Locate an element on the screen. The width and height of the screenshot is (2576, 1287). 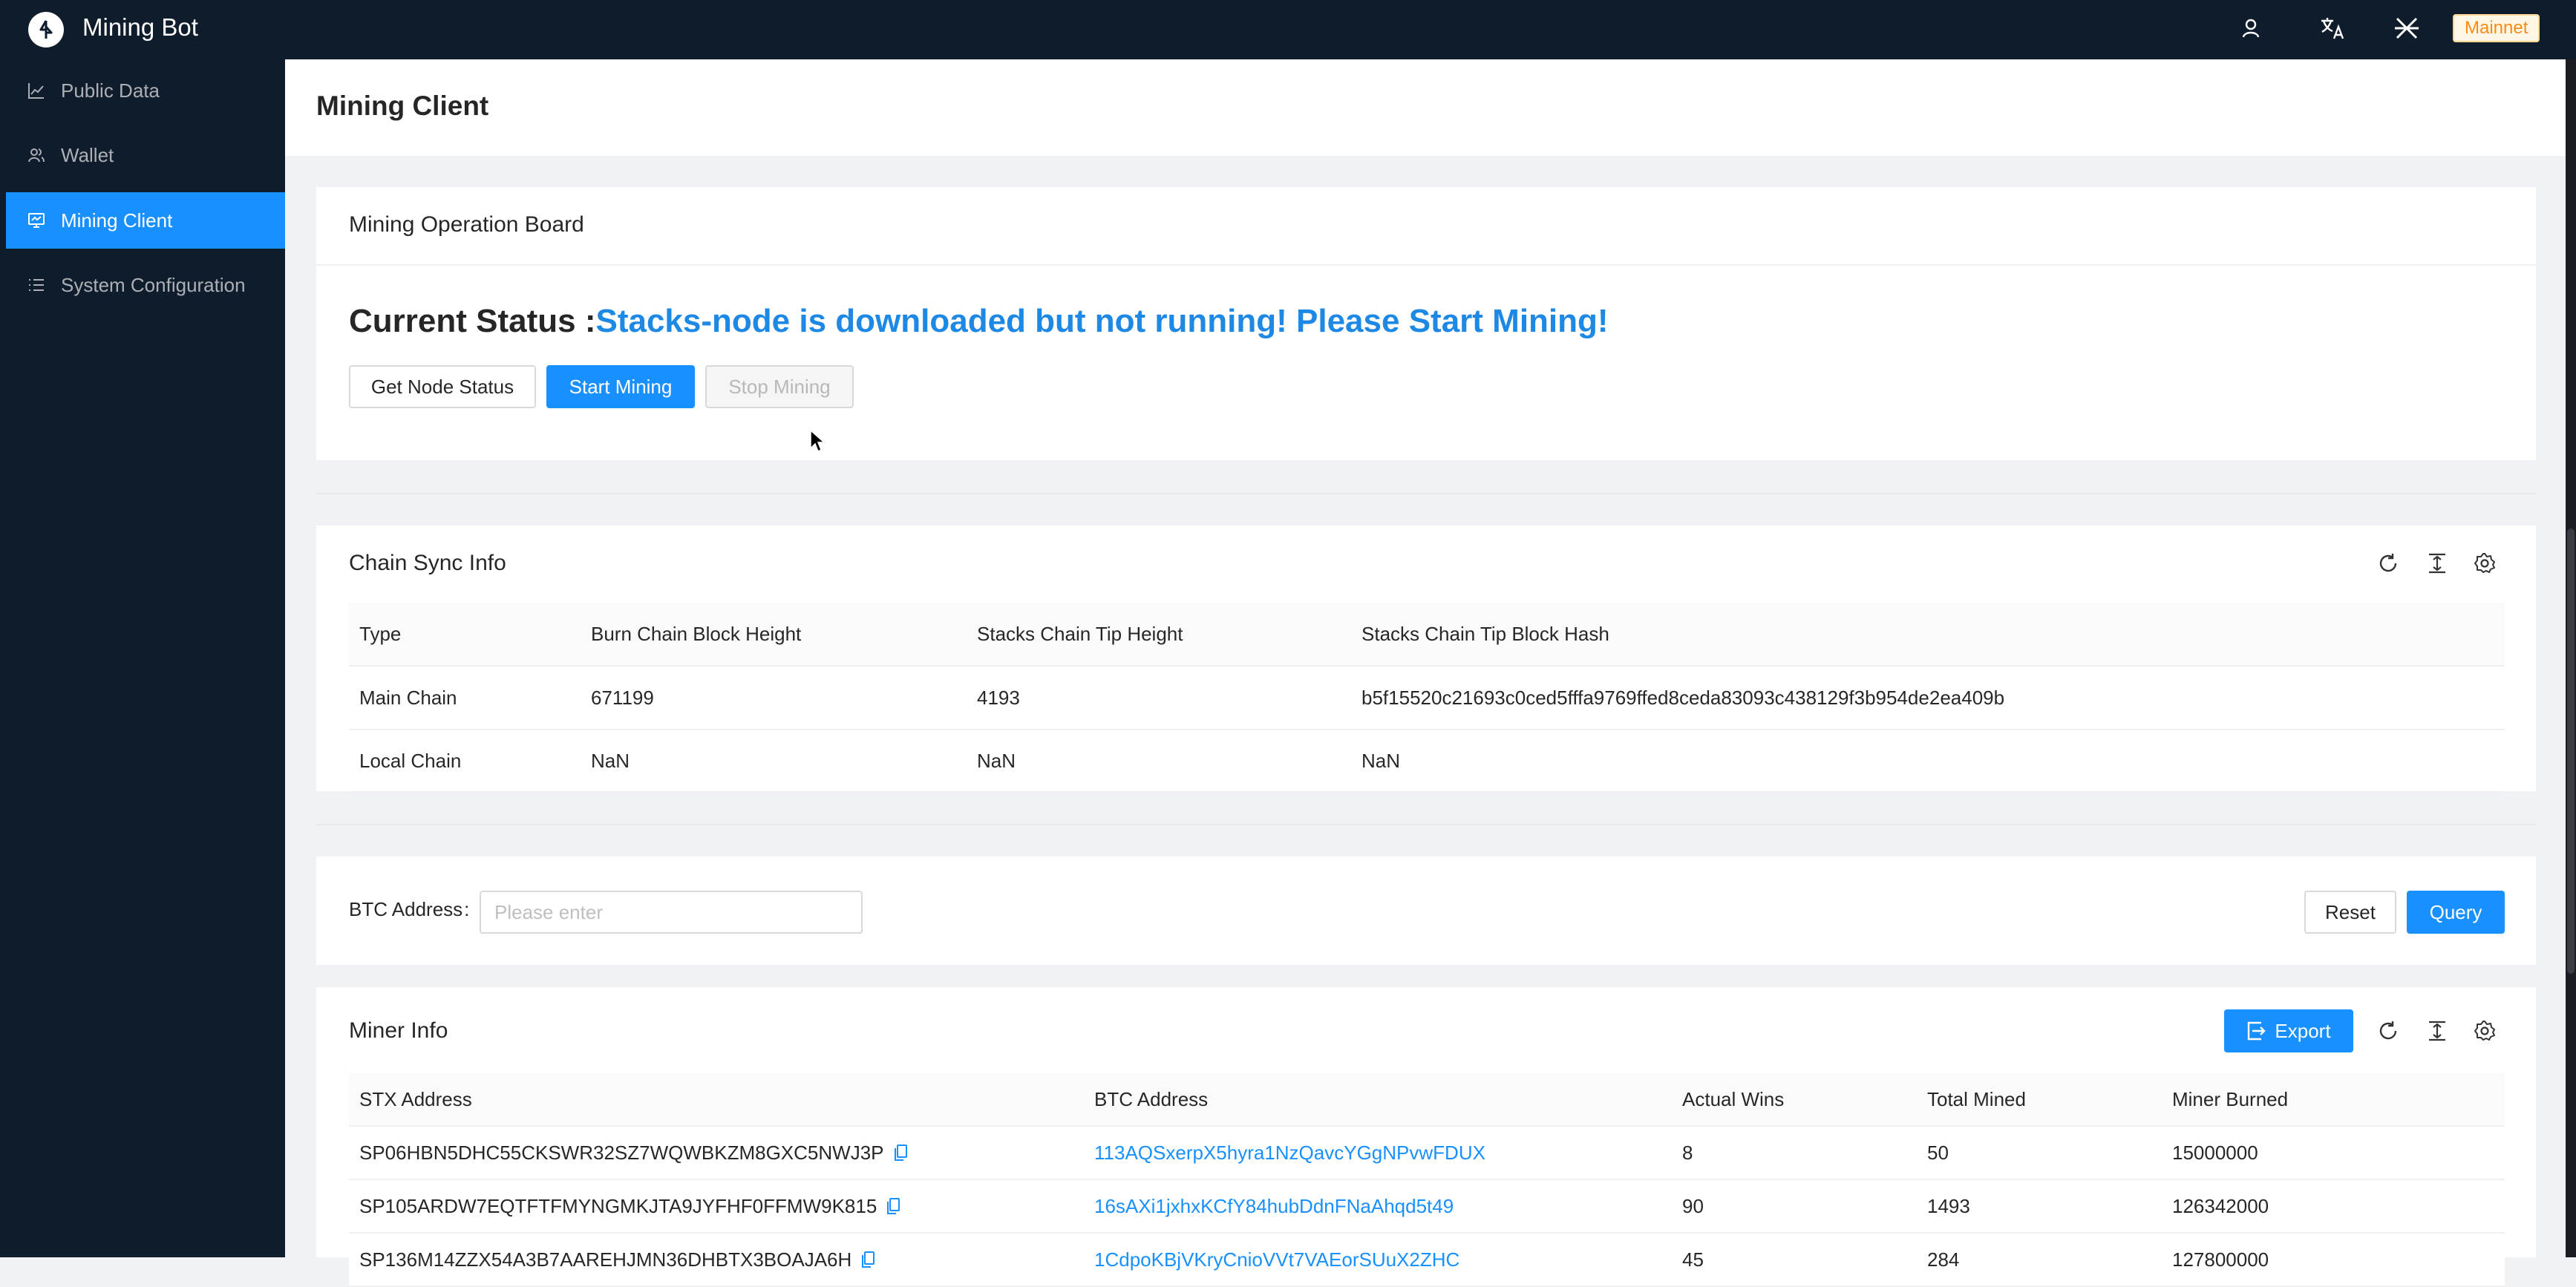
column-header: Burn Chain Block Height is located at coordinates (696, 634).